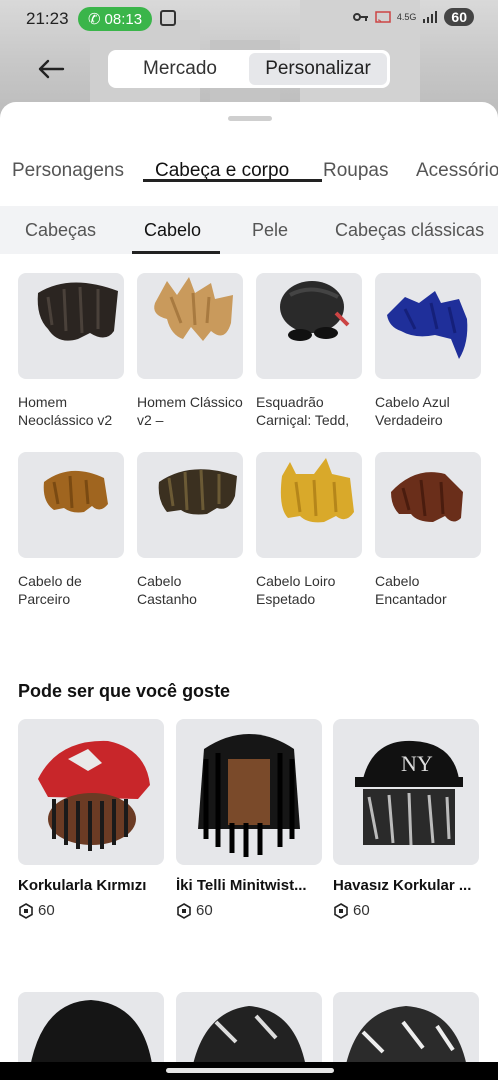  Describe the element at coordinates (94, 19) in the screenshot. I see `phone-icon: ✆` at that location.